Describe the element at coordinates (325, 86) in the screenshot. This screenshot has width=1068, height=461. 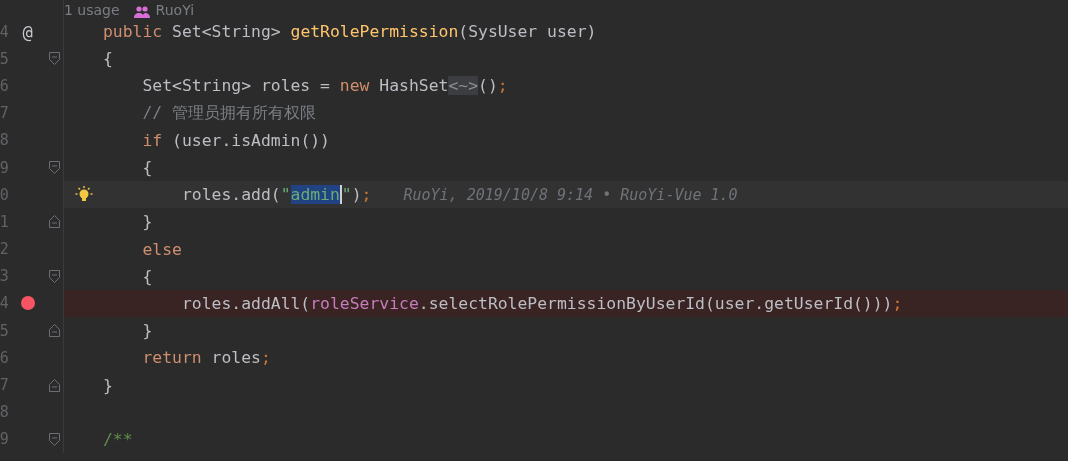
I see `code-line: Set<String> roles = new HashSet<~>();` at that location.